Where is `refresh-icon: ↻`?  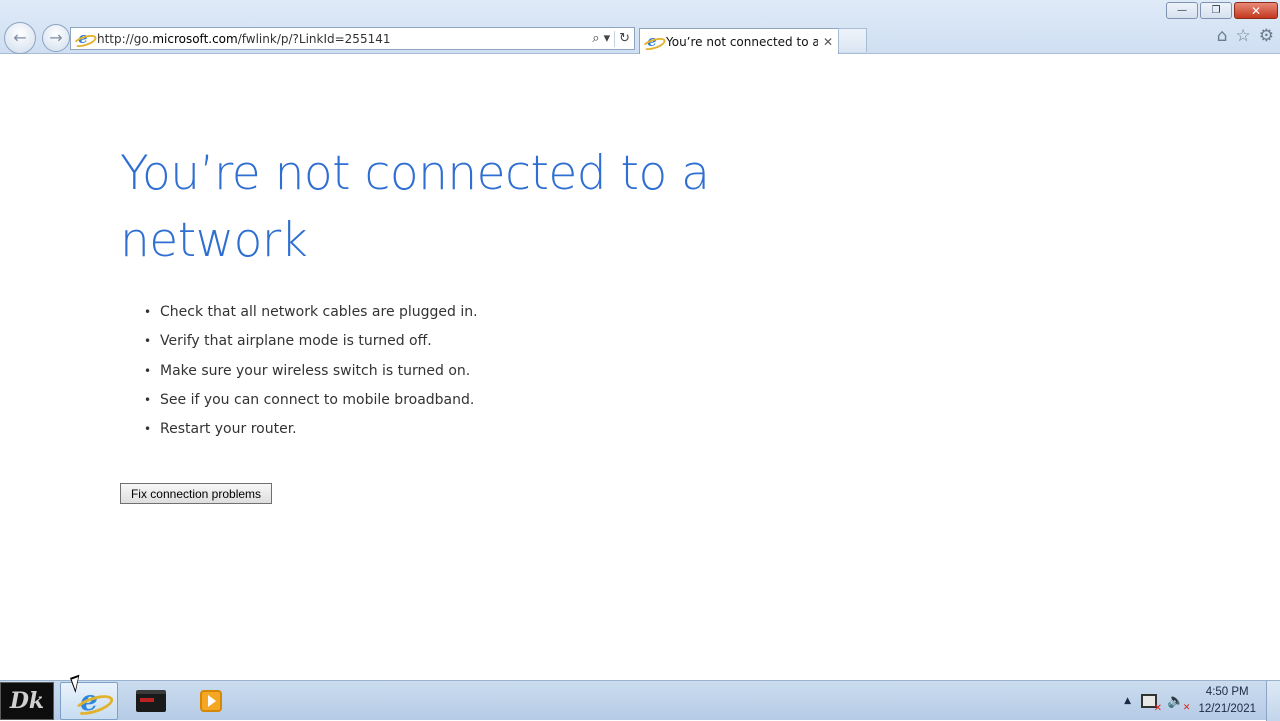
refresh-icon: ↻ is located at coordinates (624, 38).